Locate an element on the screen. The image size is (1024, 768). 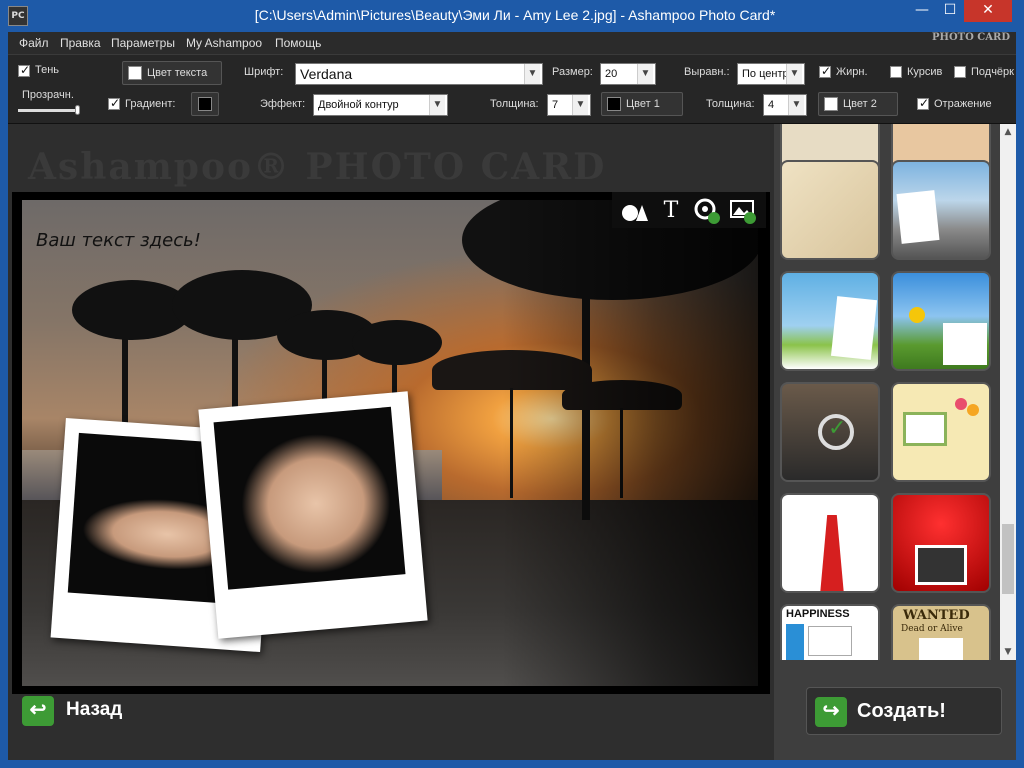
wanted-label: WANTED is located at coordinates (936, 615).